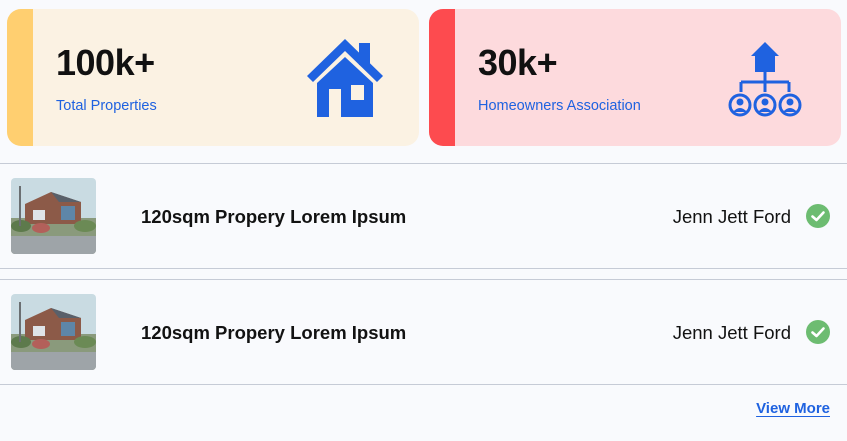  What do you see at coordinates (105, 62) in the screenshot?
I see `total-properties-value: 100k+` at bounding box center [105, 62].